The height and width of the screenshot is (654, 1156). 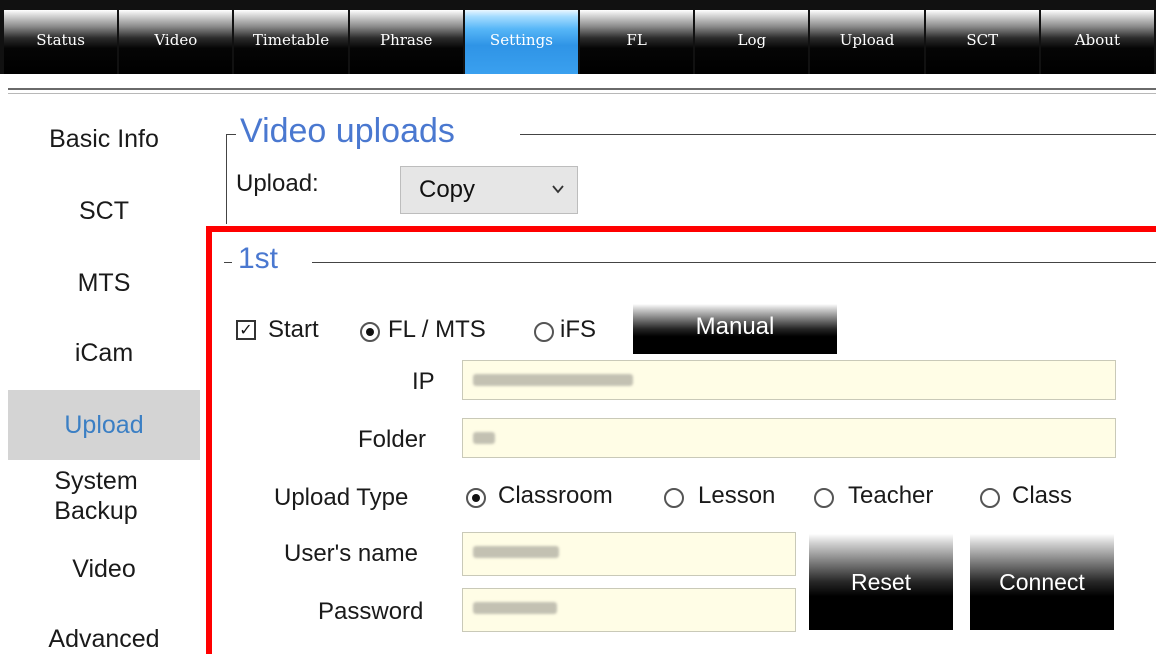 I want to click on upload-mode-value: Copy, so click(x=447, y=189).